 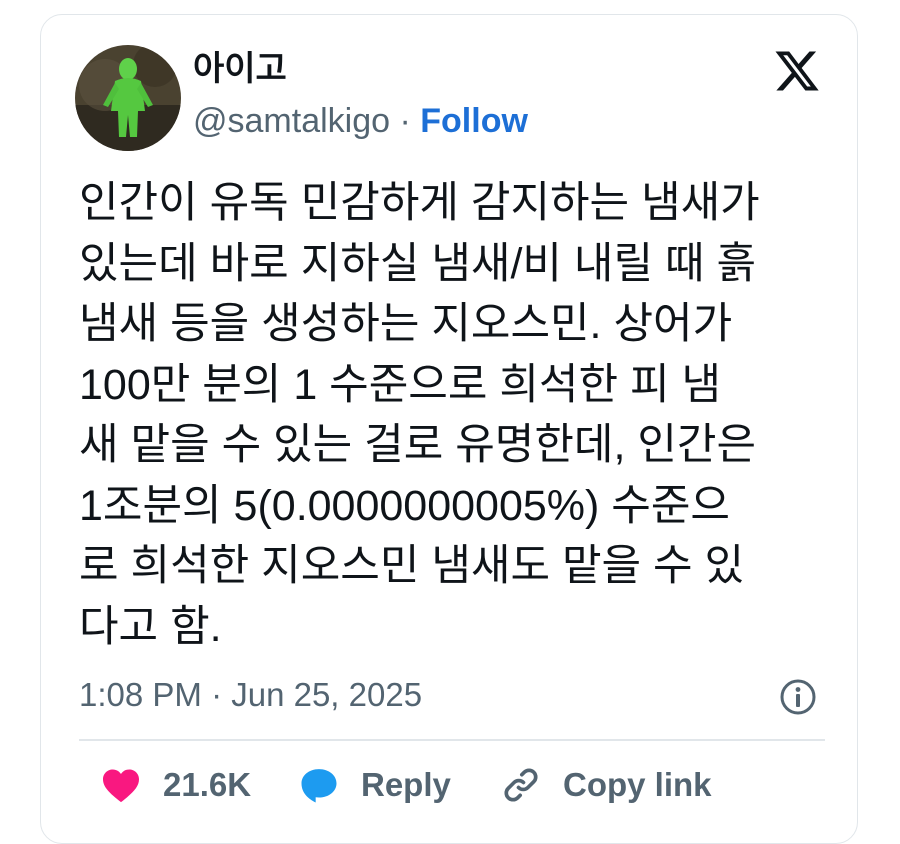 What do you see at coordinates (319, 785) in the screenshot?
I see `reply-bubble-icon` at bounding box center [319, 785].